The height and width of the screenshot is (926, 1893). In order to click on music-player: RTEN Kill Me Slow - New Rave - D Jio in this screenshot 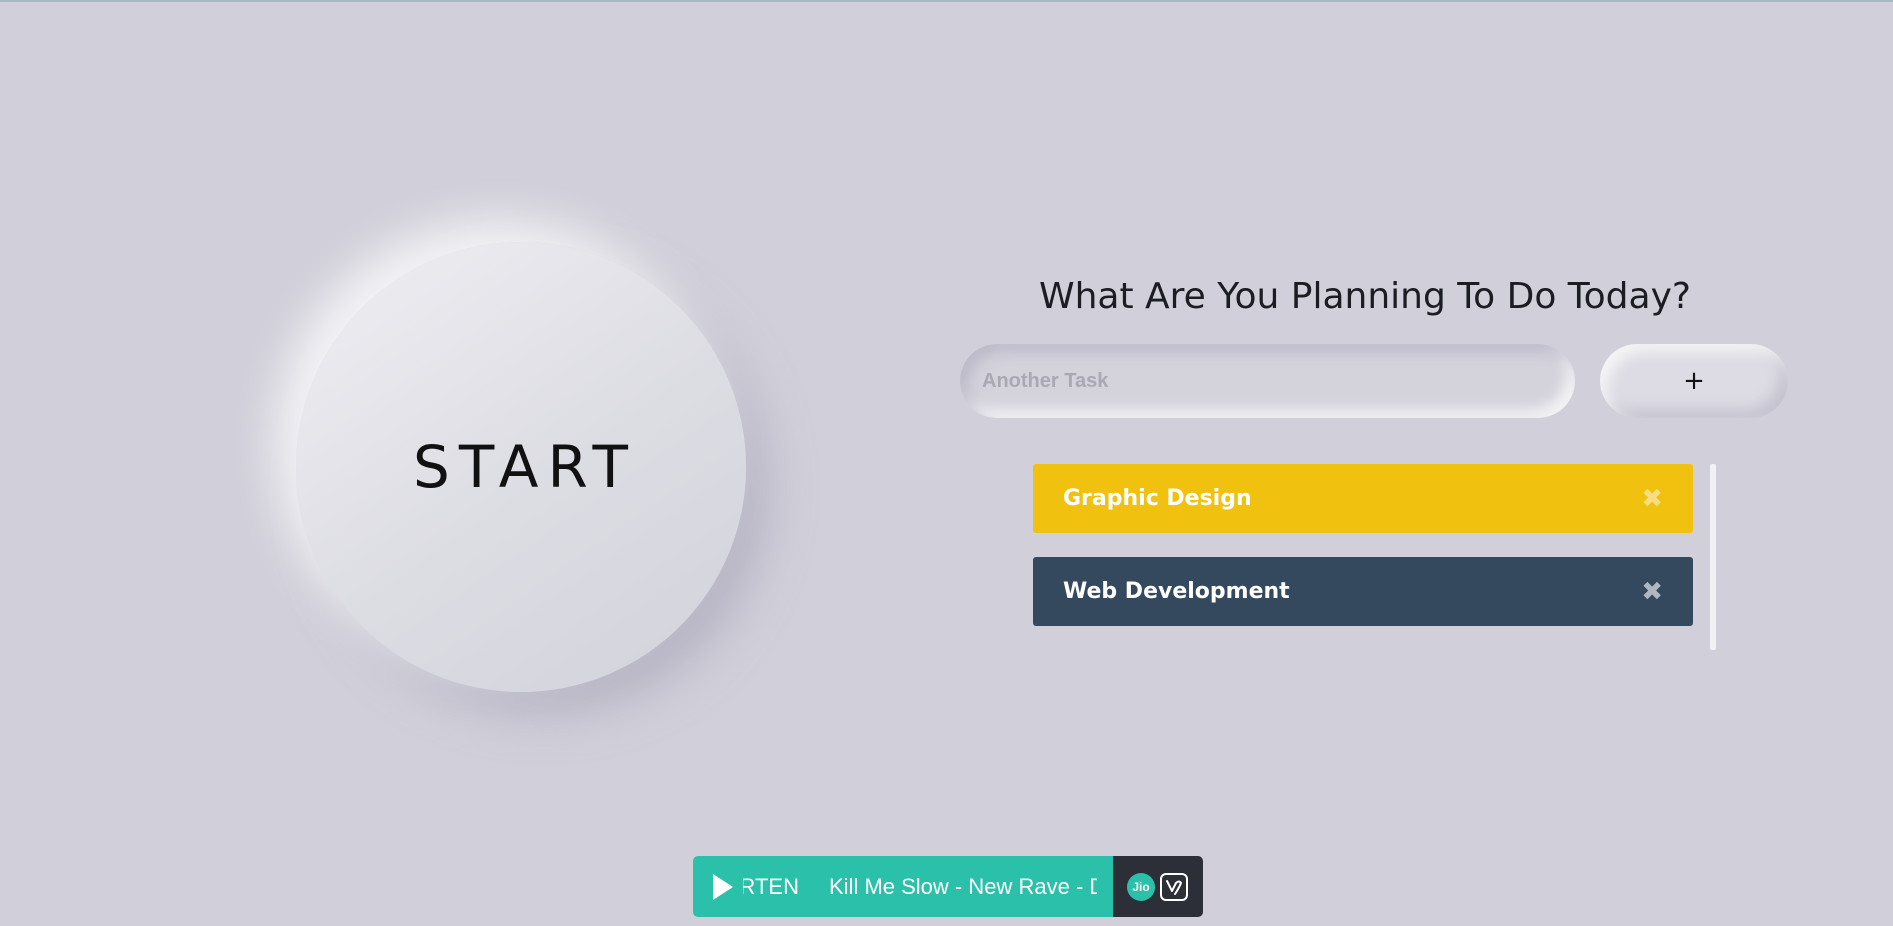, I will do `click(948, 886)`.